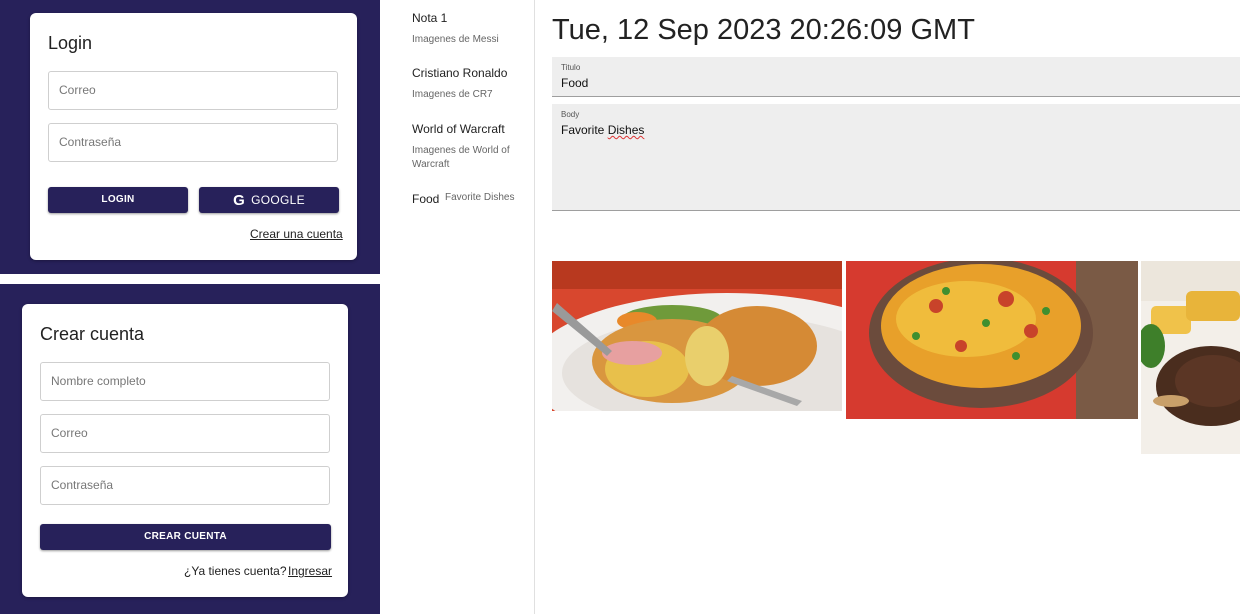 The width and height of the screenshot is (1240, 614). Describe the element at coordinates (92, 334) in the screenshot. I see `signup-title: Crear cuenta` at that location.